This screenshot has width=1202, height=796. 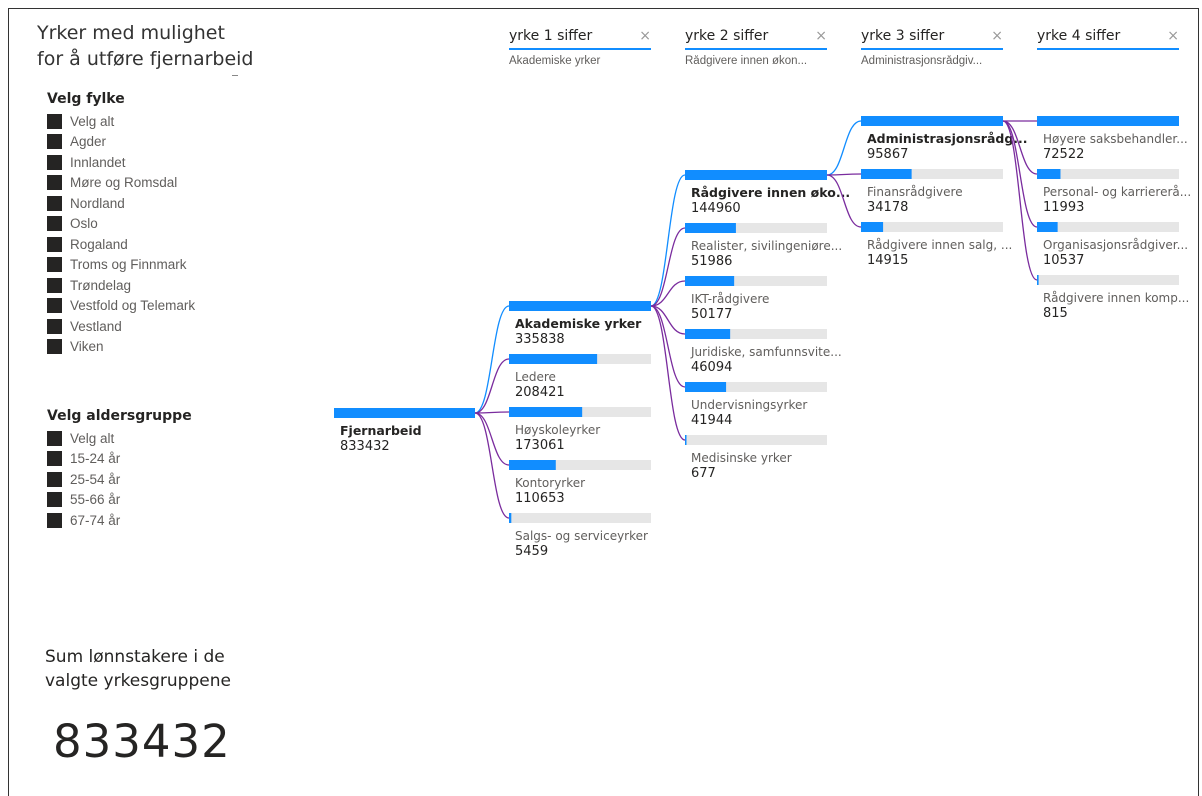 I want to click on node-value: 173061, so click(x=540, y=445).